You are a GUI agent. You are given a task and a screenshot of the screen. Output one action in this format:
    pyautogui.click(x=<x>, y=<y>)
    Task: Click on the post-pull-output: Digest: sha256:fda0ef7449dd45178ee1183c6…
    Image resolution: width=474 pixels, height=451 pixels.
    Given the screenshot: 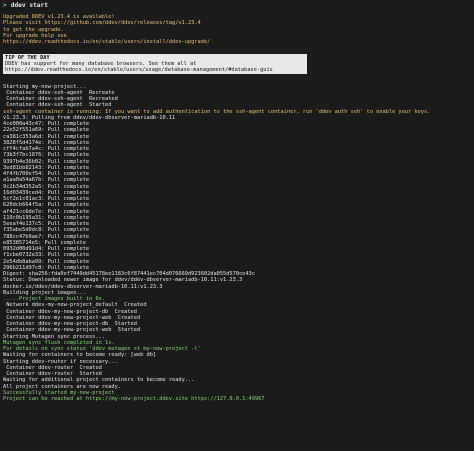 What is the action you would take?
    pyautogui.click(x=236, y=283)
    